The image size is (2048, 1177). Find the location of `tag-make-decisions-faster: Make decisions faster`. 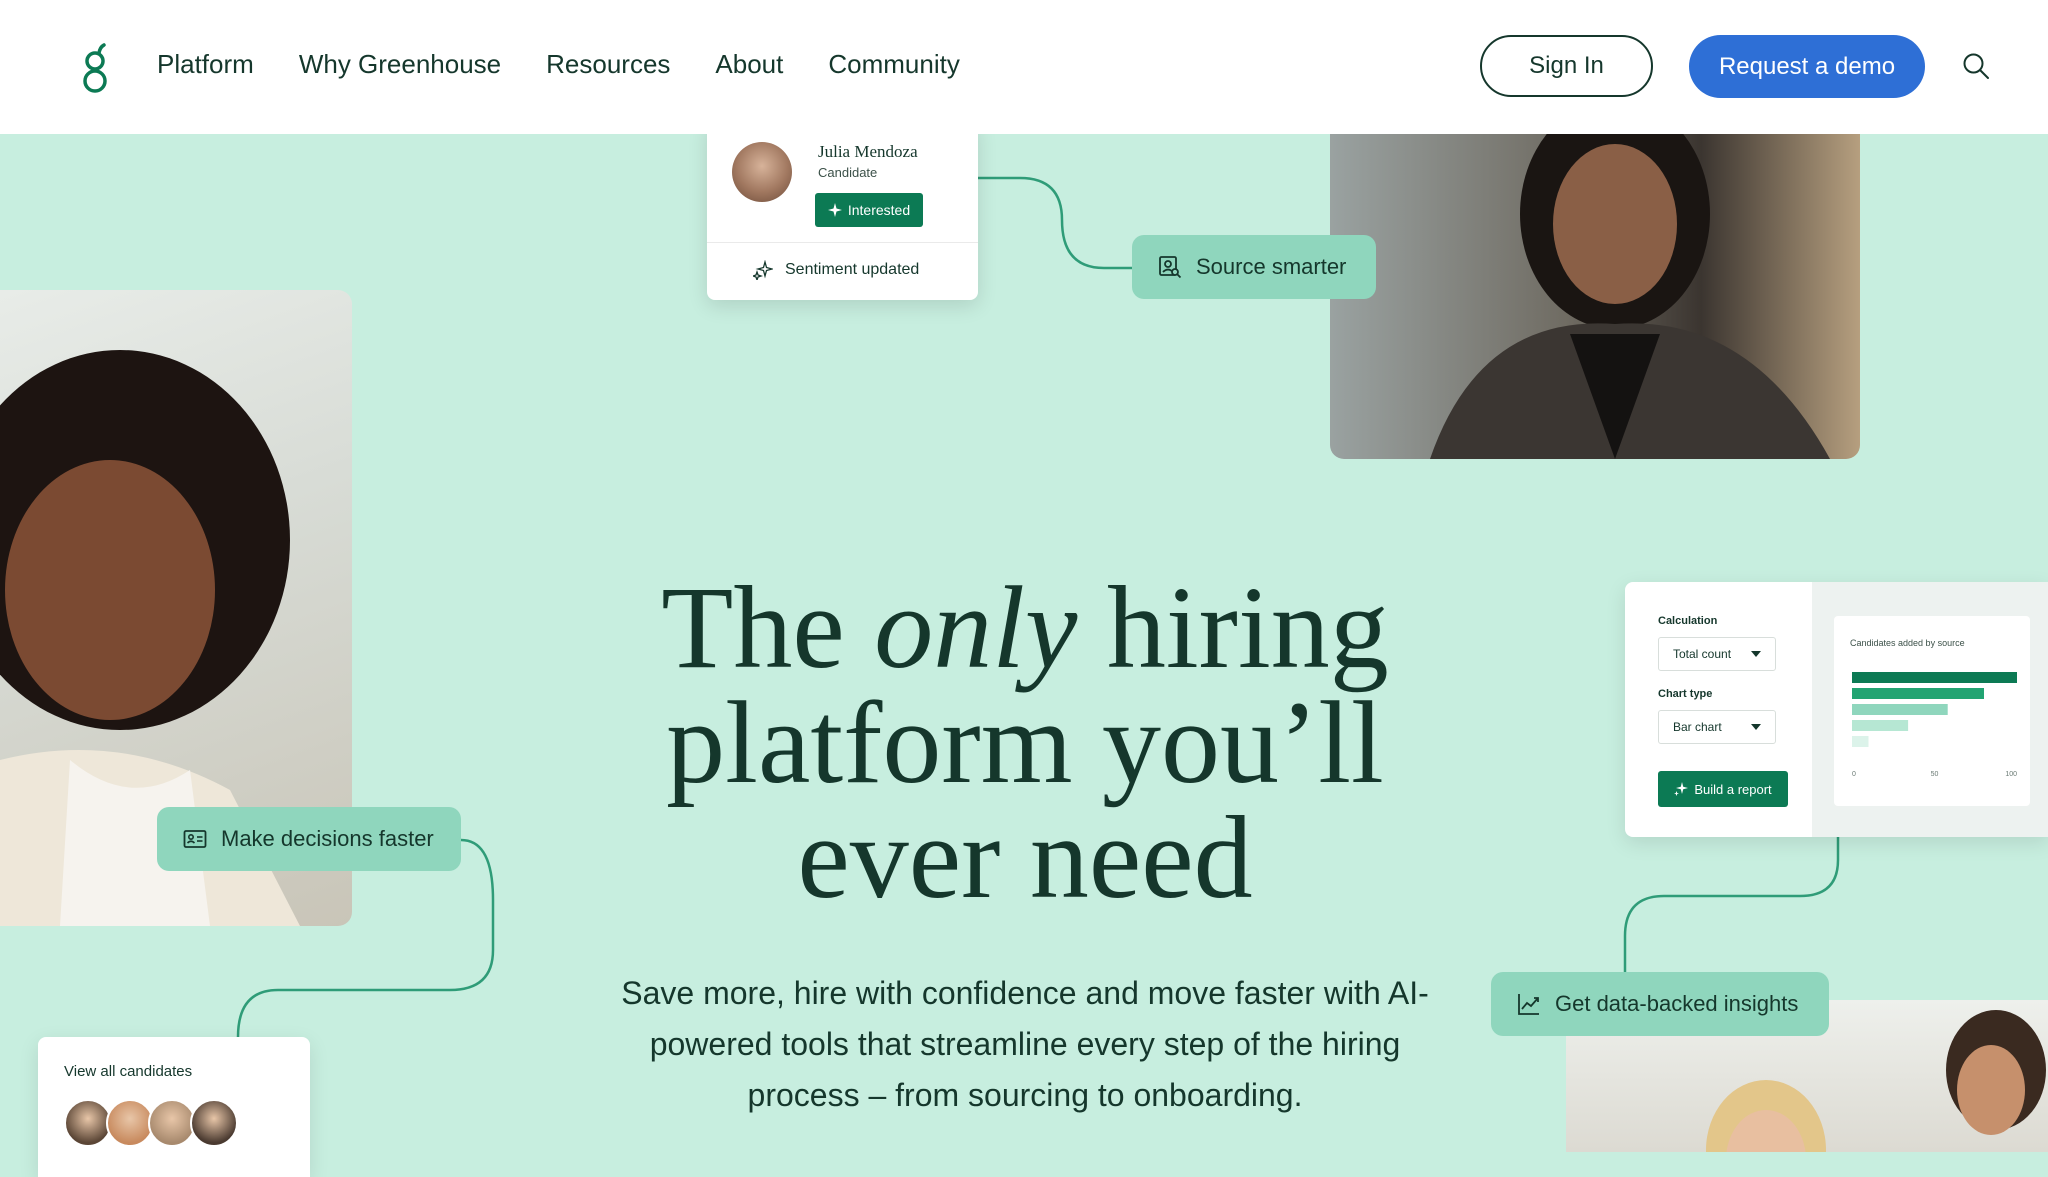

tag-make-decisions-faster: Make decisions faster is located at coordinates (309, 839).